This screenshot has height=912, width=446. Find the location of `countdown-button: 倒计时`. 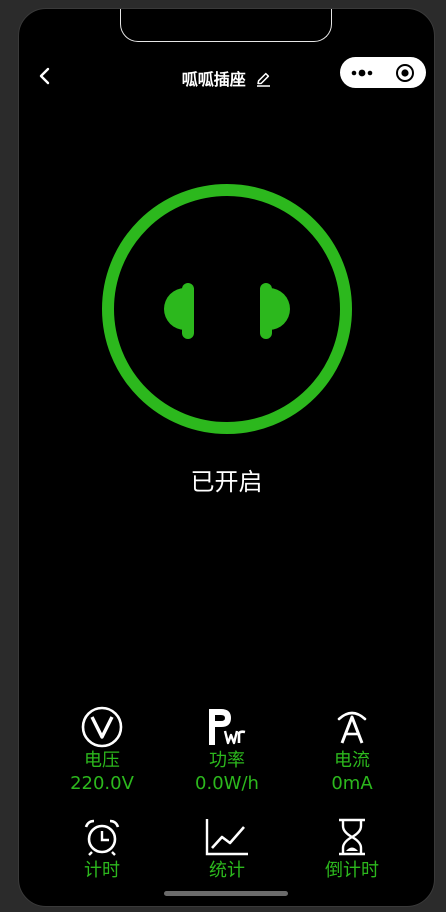

countdown-button: 倒计时 is located at coordinates (352, 850).